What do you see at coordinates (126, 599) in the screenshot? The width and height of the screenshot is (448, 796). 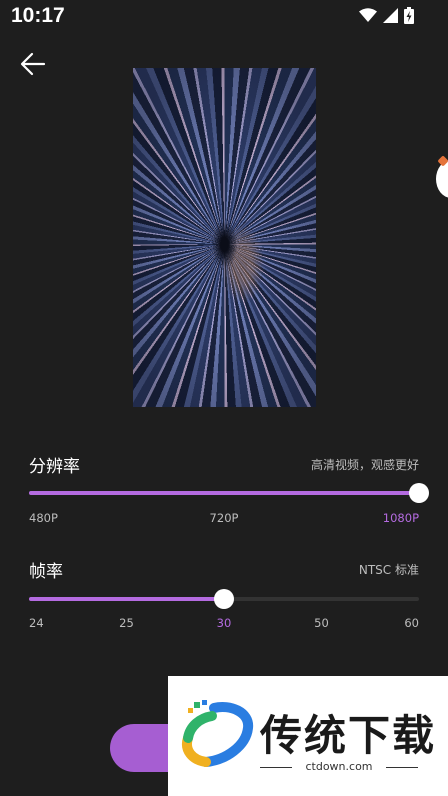 I see `framerate-slider-fill` at bounding box center [126, 599].